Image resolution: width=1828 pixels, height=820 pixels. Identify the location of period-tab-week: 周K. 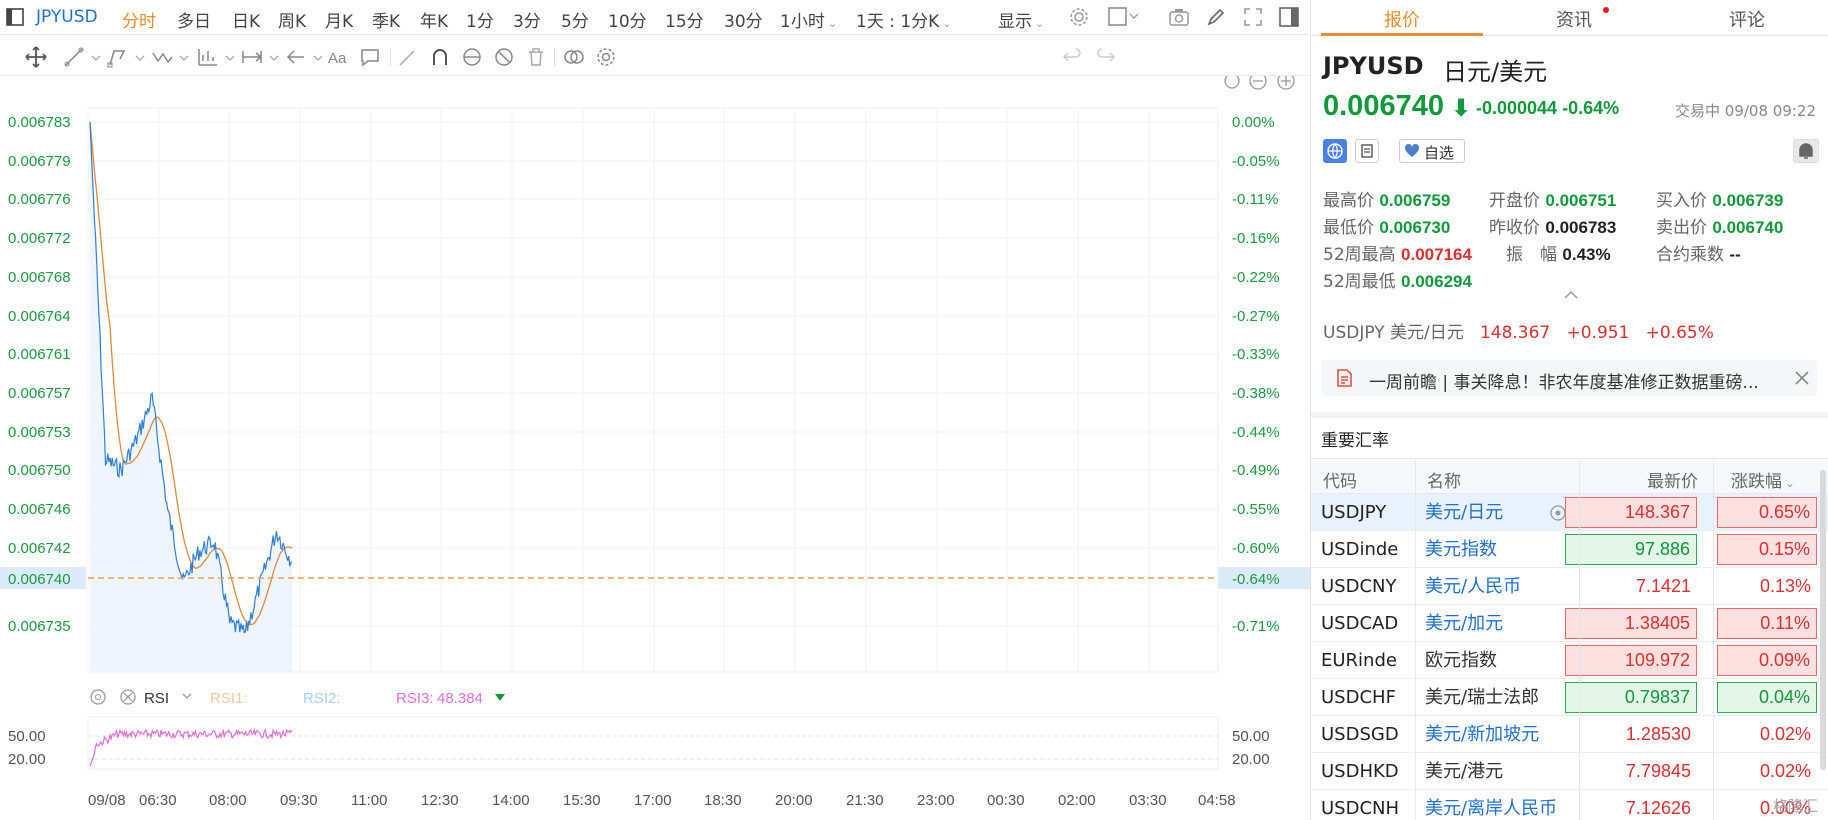
(292, 19).